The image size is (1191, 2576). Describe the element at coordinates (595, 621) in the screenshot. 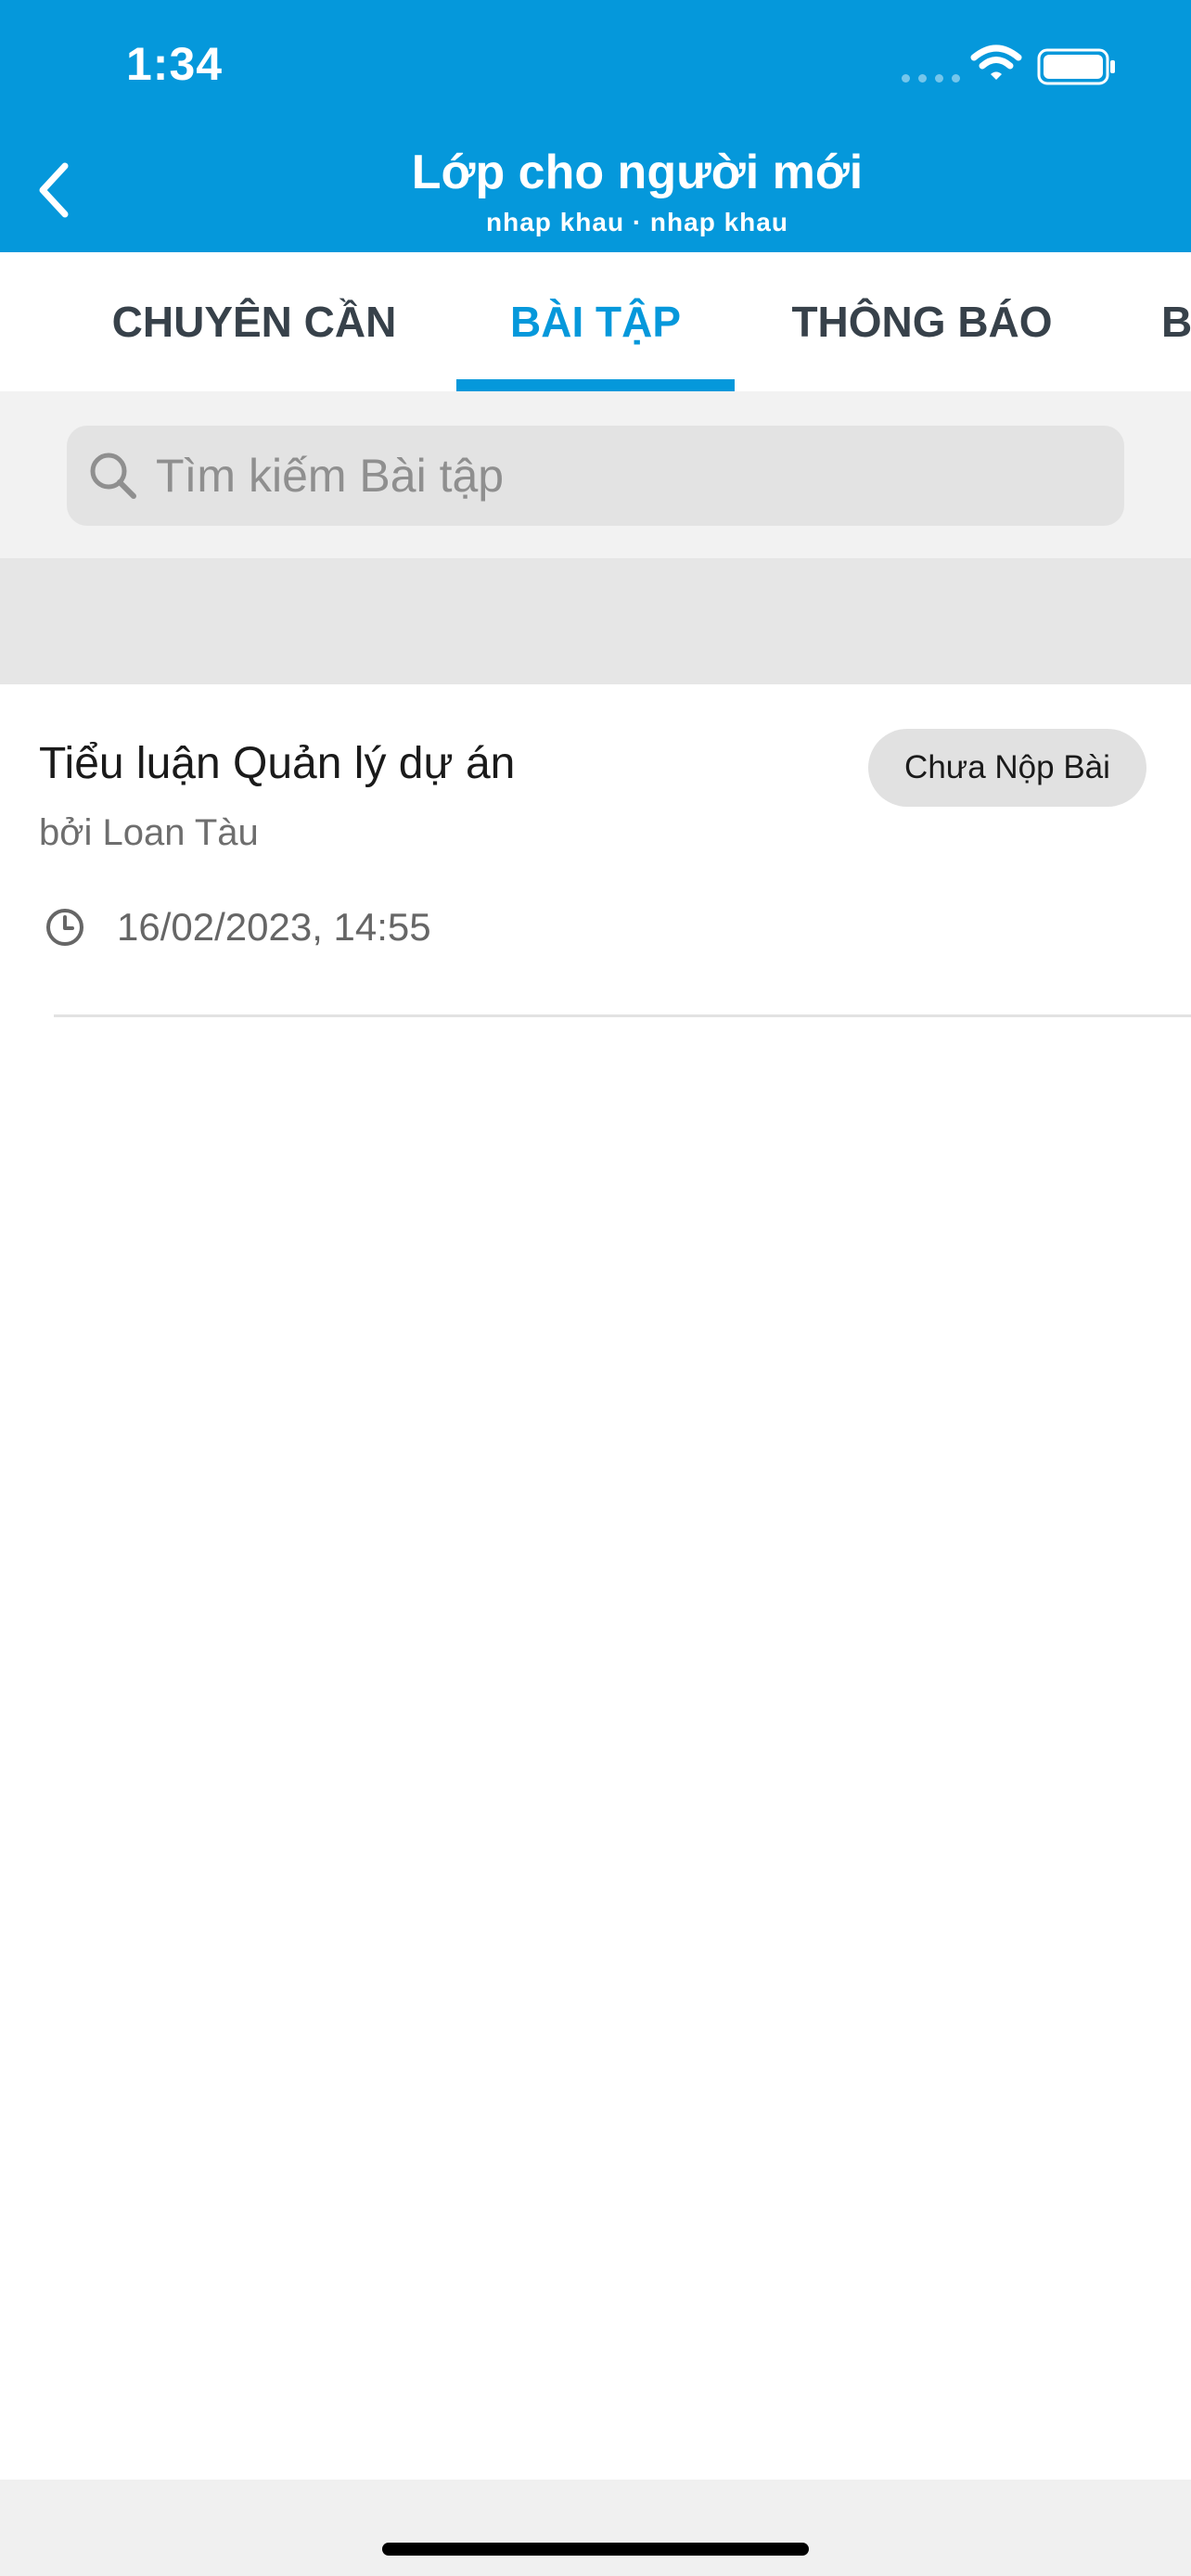

I see `section-header` at that location.